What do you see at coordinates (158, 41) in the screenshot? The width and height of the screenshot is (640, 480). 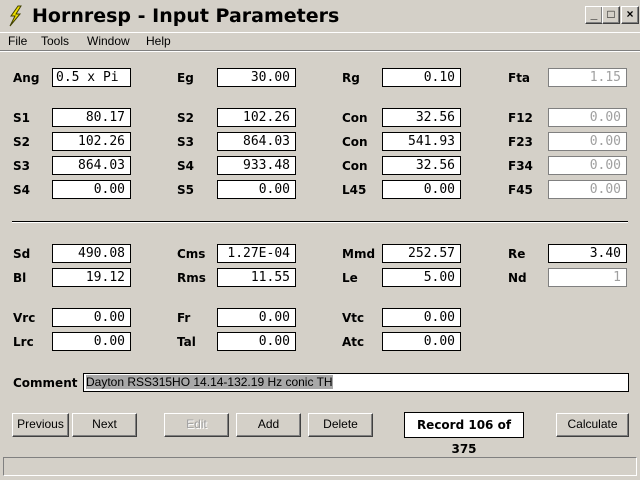 I see `menu-help: Help` at bounding box center [158, 41].